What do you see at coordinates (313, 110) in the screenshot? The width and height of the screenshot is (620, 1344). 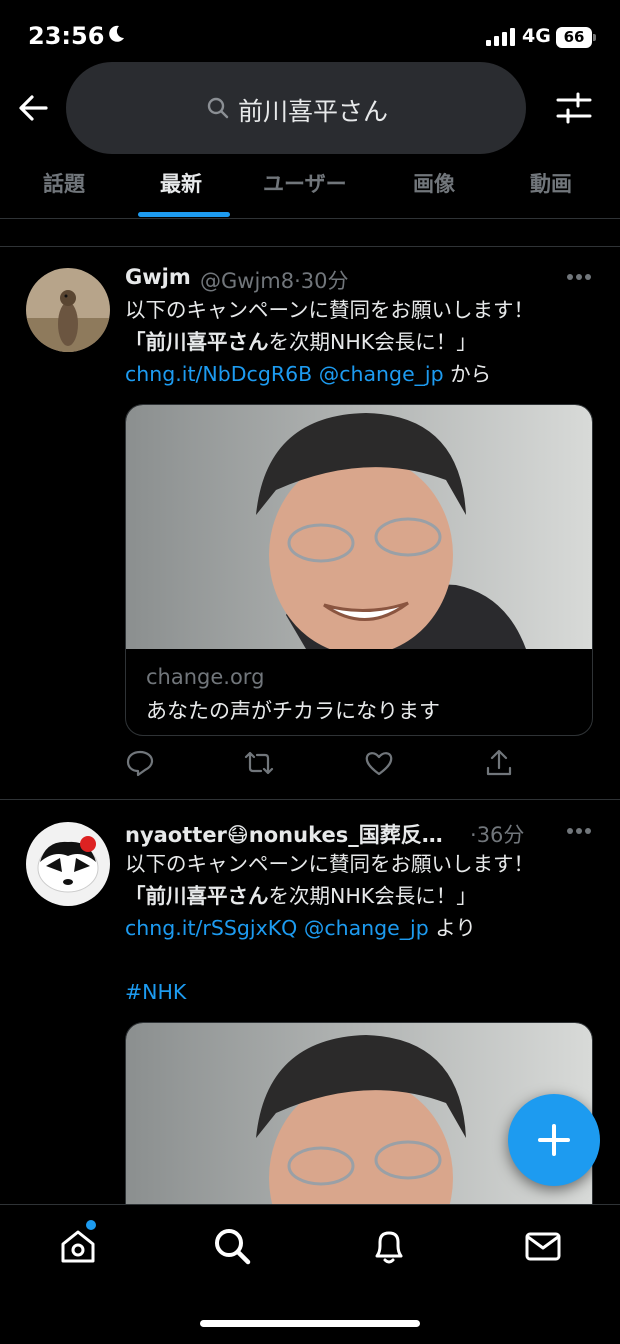 I see `search-query: 前川喜平さん` at bounding box center [313, 110].